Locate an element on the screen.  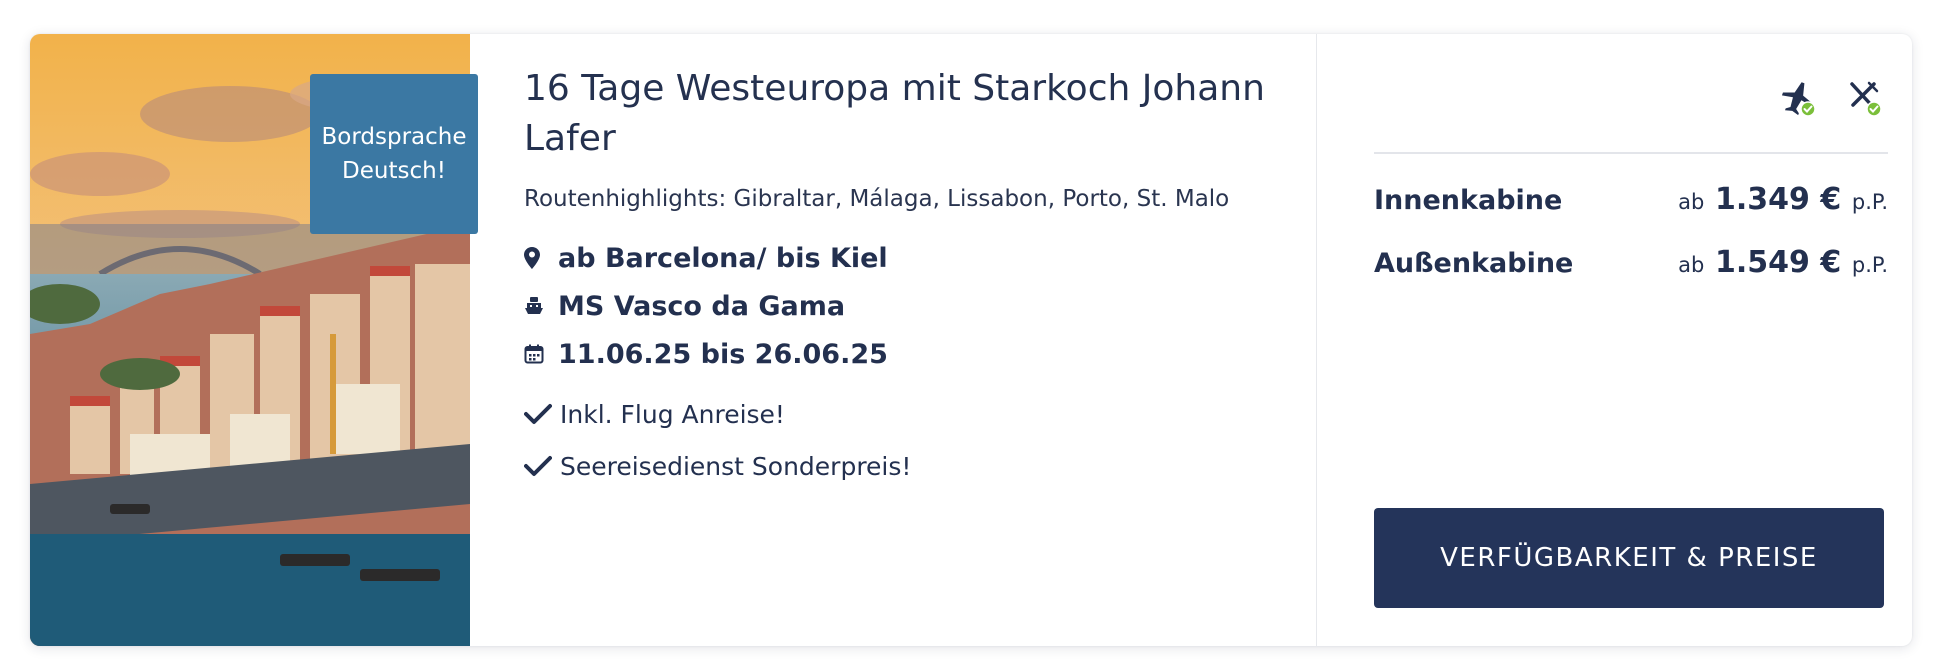
feature-text: Inkl. Flug Anreise! is located at coordinates (672, 414).